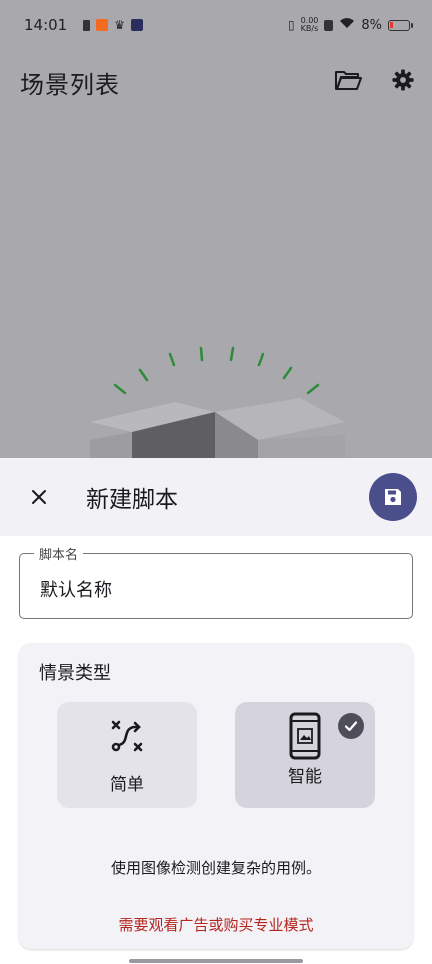  Describe the element at coordinates (216, 497) in the screenshot. I see `sheet-header: 新建脚本` at that location.